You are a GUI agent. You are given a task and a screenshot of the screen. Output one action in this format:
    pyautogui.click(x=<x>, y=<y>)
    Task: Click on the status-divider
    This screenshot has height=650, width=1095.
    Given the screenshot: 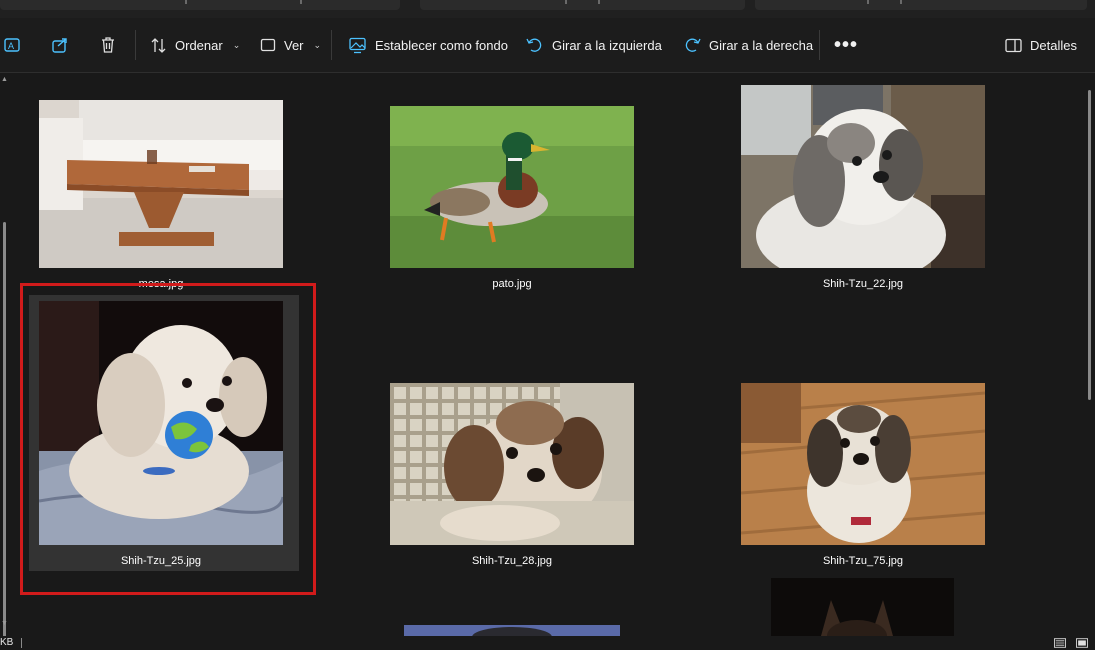 What is the action you would take?
    pyautogui.click(x=21, y=643)
    